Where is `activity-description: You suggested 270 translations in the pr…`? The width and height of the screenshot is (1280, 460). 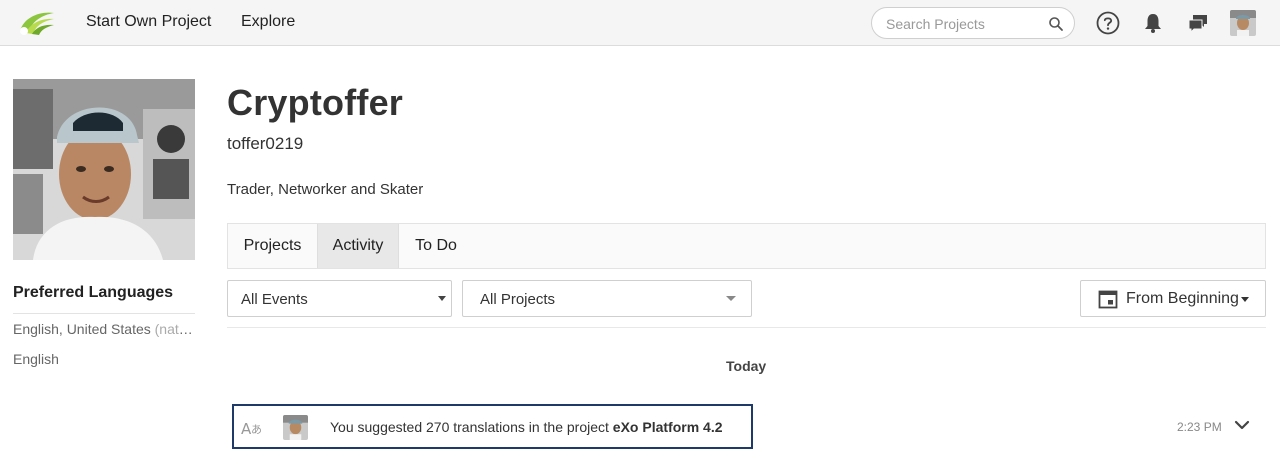
activity-description: You suggested 270 translations in the pr… is located at coordinates (469, 427).